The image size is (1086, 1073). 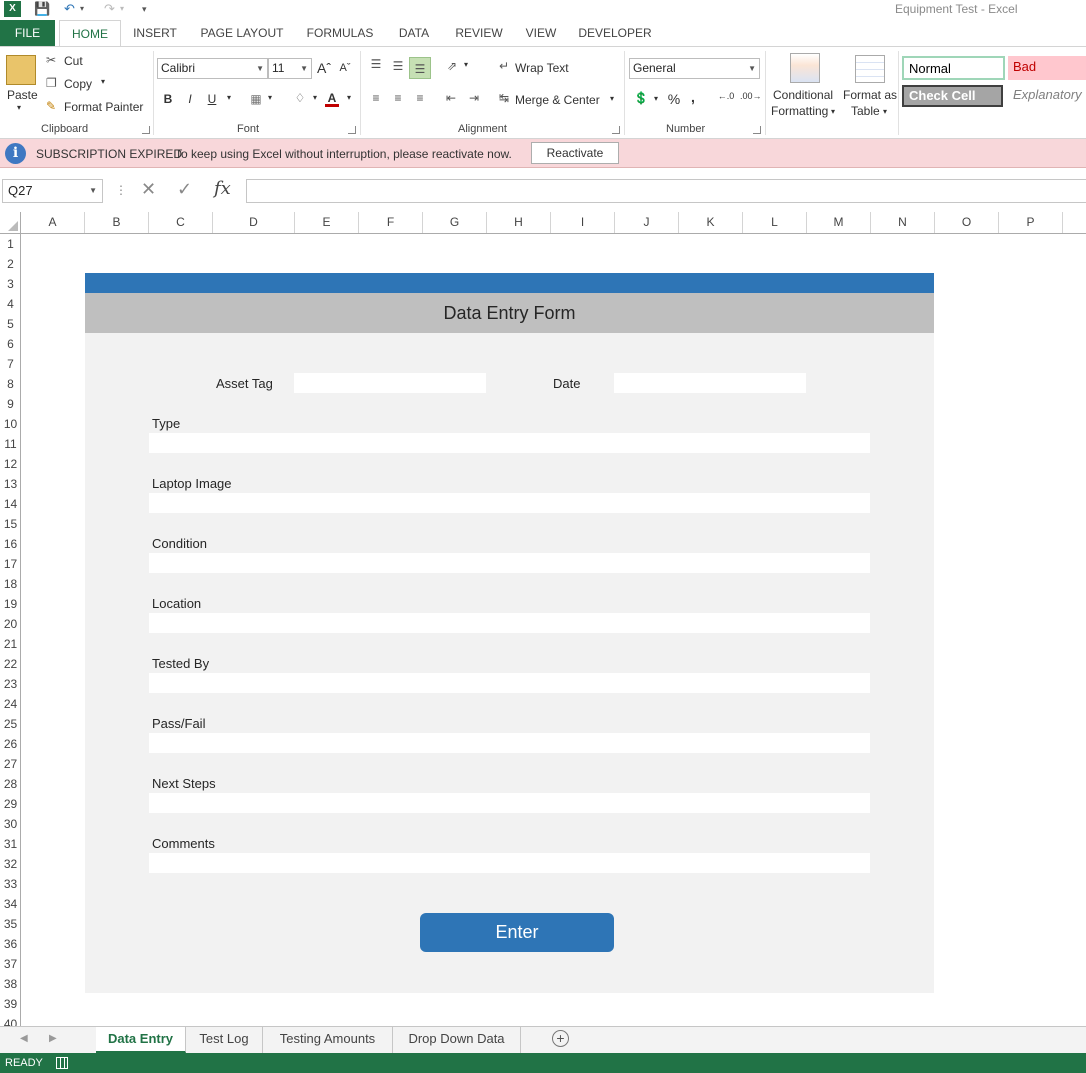 I want to click on tab-review: REVIEW, so click(x=479, y=33).